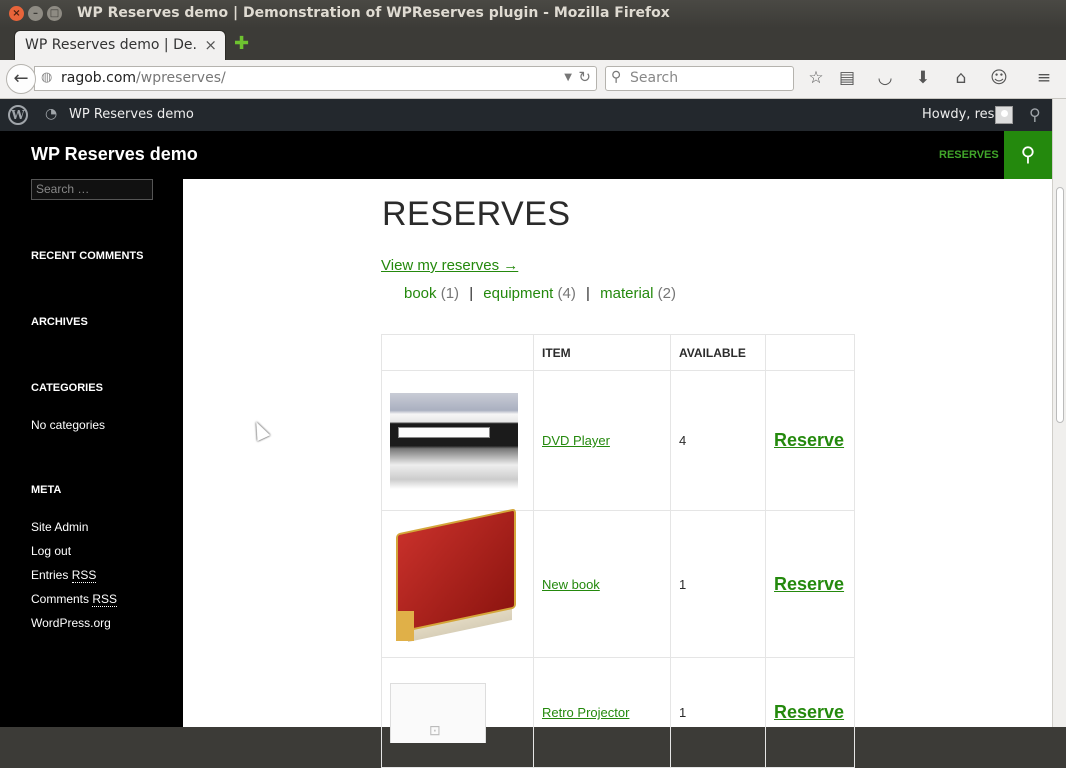 This screenshot has height=768, width=1066. Describe the element at coordinates (1059, 453) in the screenshot. I see `vertical-scrollbar` at that location.